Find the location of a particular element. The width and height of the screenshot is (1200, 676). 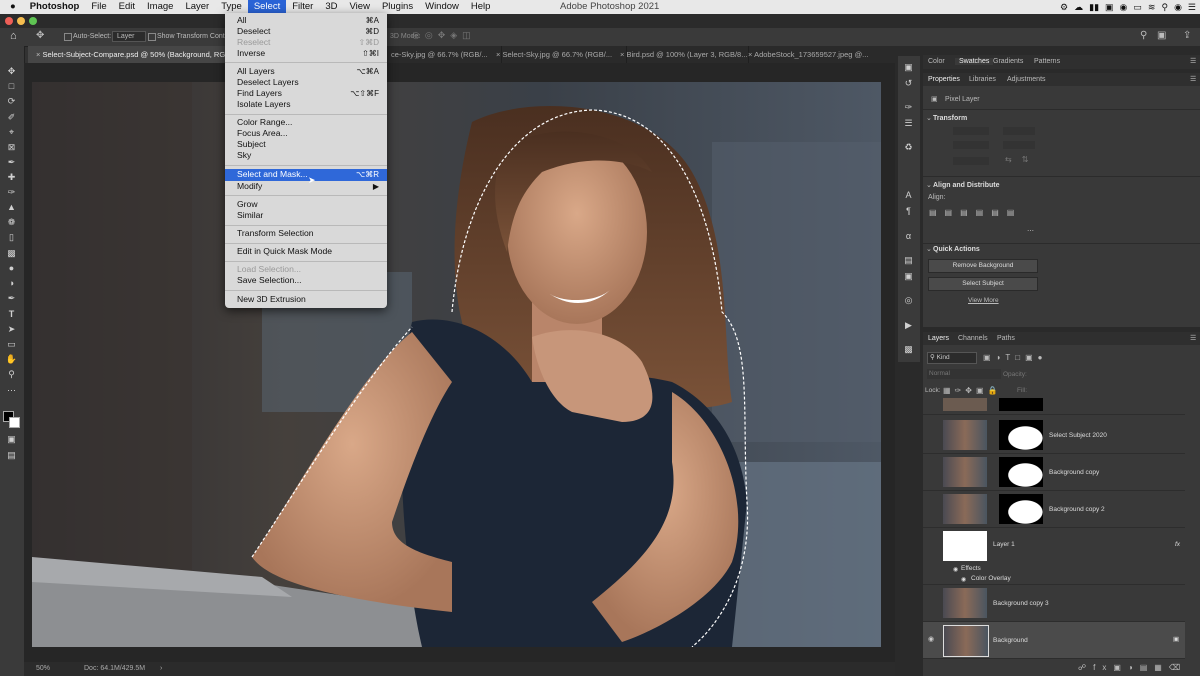

menu-item-deselect-layers: Deselect Layers is located at coordinates (306, 82).